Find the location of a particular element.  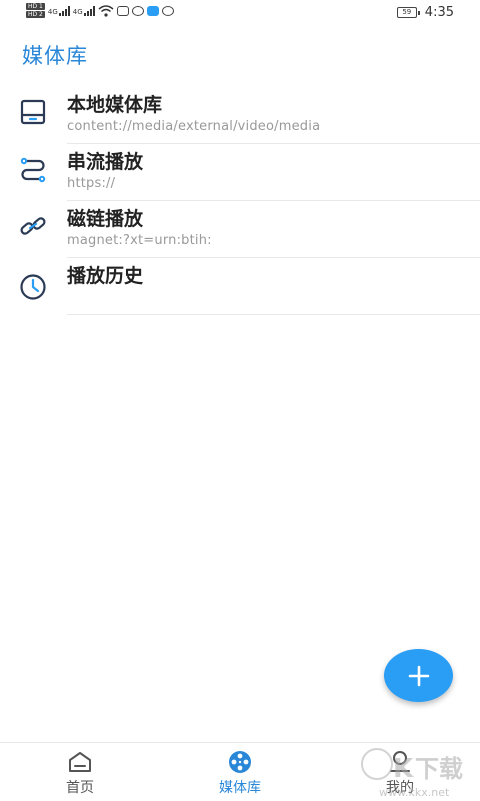

battery-icon: 59 is located at coordinates (408, 12).